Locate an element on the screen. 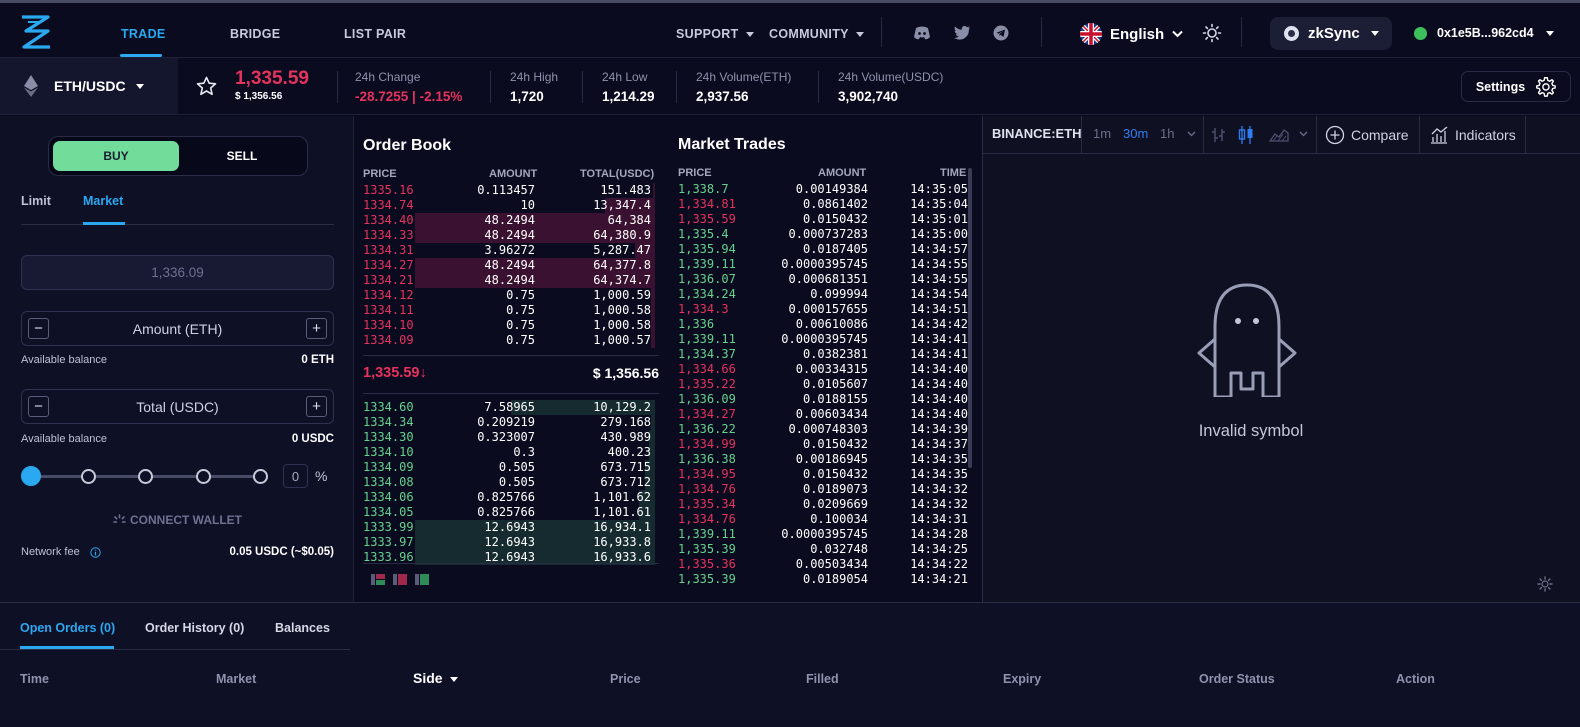 This screenshot has width=1580, height=727. candlestick-icon is located at coordinates (1246, 135).